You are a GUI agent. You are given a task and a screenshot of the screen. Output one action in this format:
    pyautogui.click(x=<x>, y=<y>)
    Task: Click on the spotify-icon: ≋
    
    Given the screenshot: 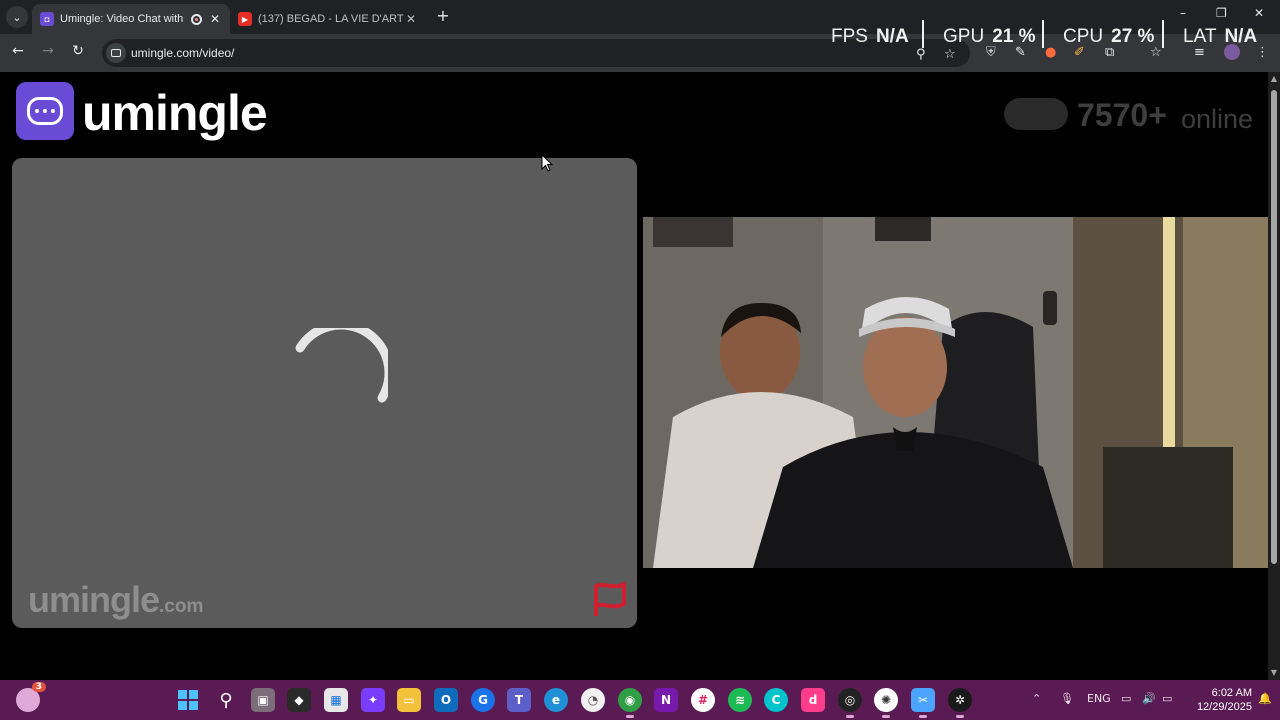 What is the action you would take?
    pyautogui.click(x=740, y=700)
    